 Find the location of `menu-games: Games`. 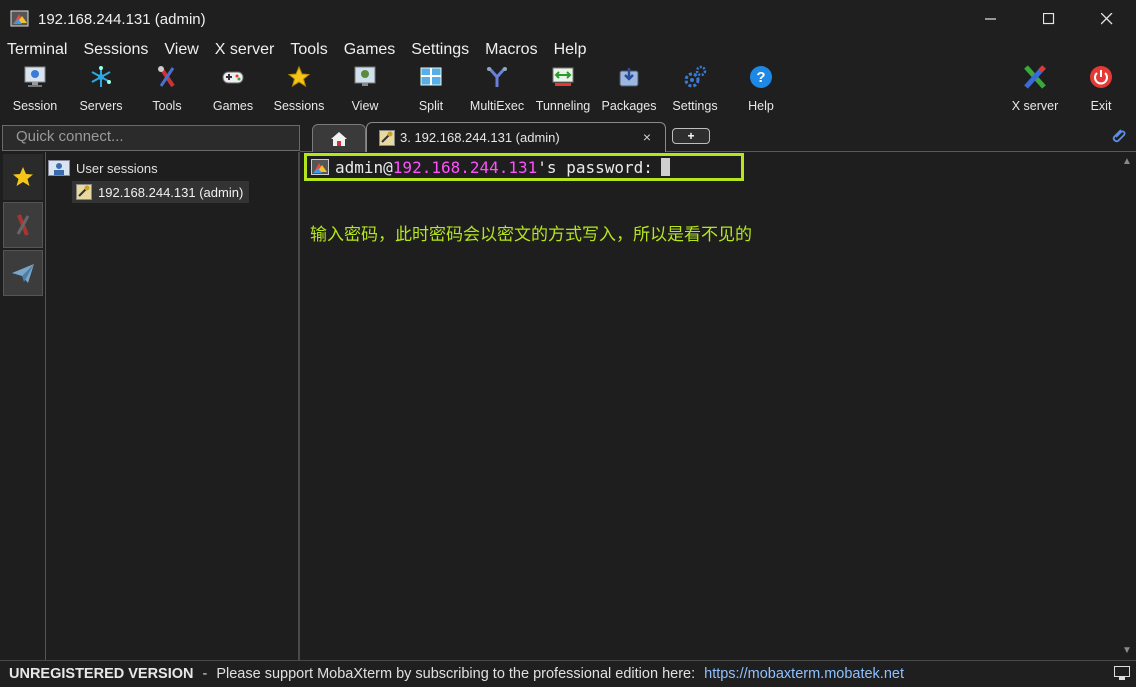

menu-games: Games is located at coordinates (371, 50).